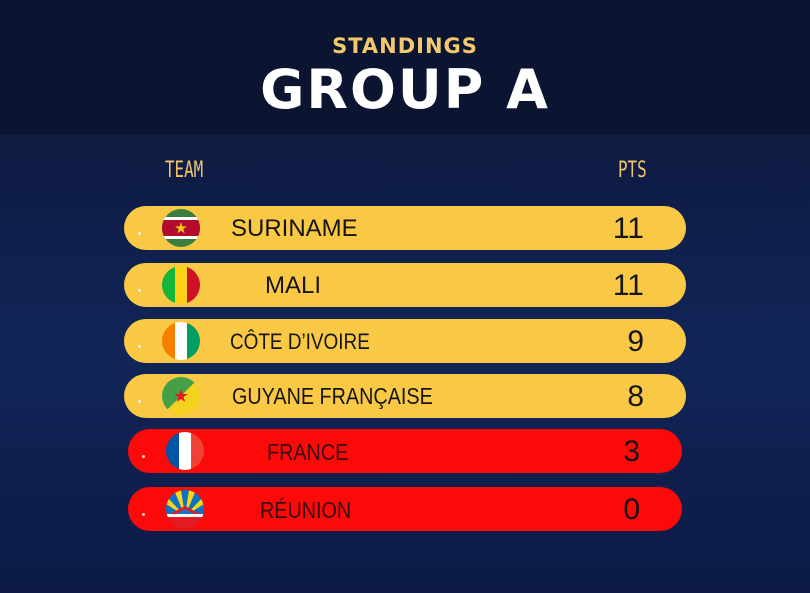 The image size is (810, 593). What do you see at coordinates (181, 341) in the screenshot?
I see `cote-divoire-flag-icon` at bounding box center [181, 341].